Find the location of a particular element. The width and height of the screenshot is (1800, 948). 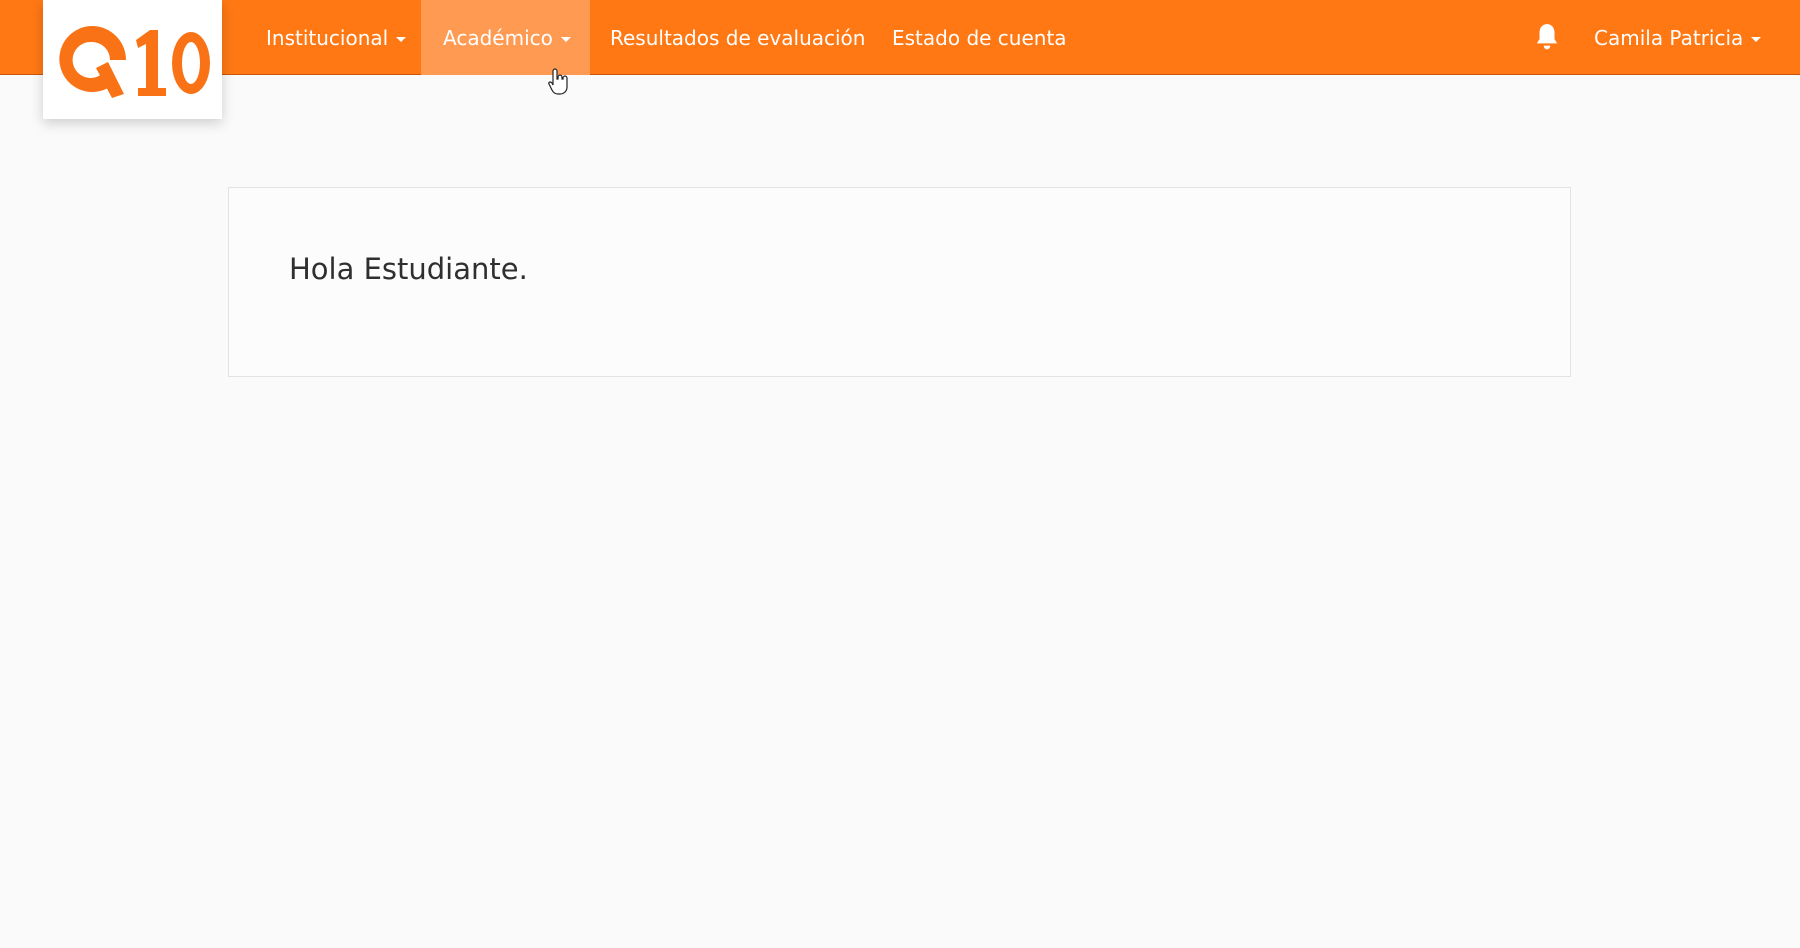

nav-item-estado-de-cuenta: Estado de cuenta is located at coordinates (979, 37).